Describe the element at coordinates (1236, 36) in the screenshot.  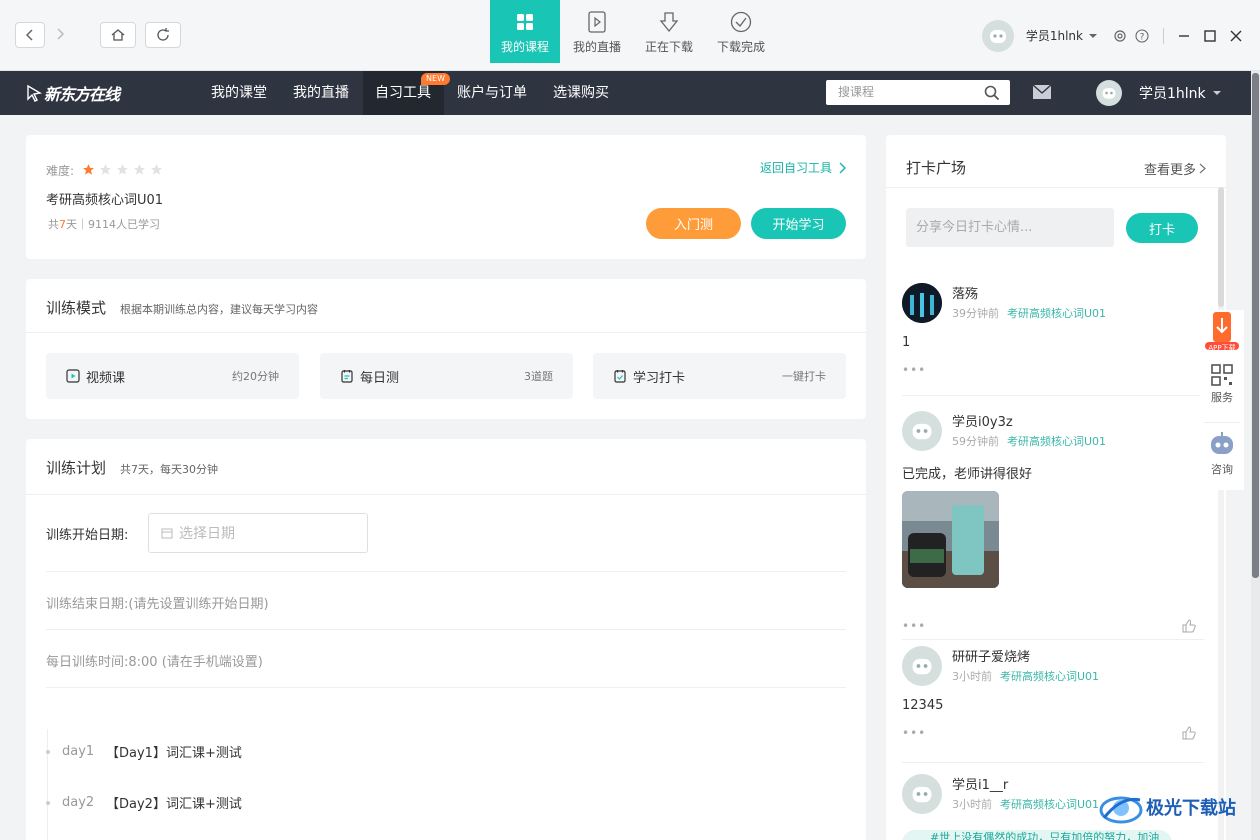
I see `close-icon` at that location.